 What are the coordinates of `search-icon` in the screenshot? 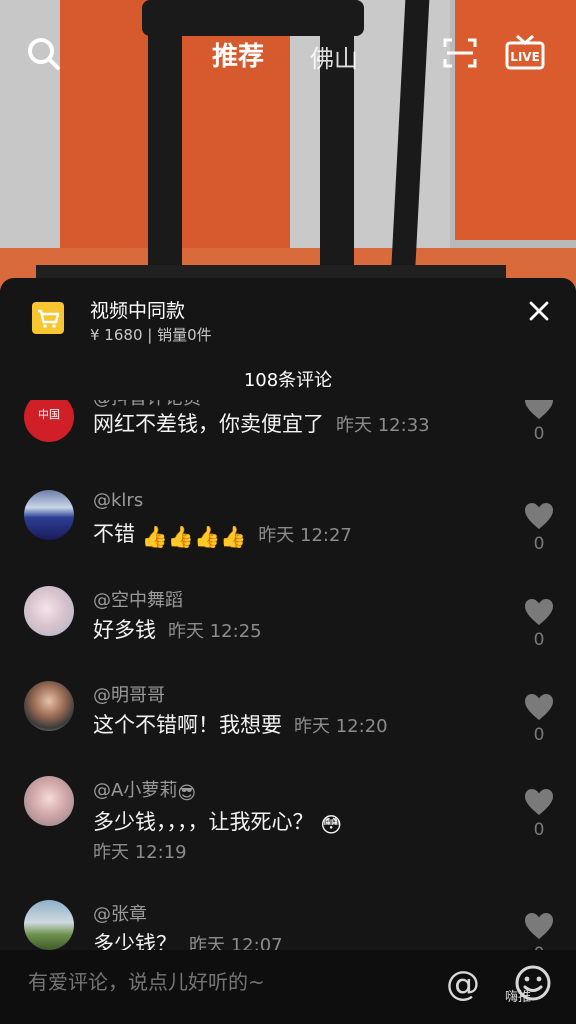 It's located at (44, 54).